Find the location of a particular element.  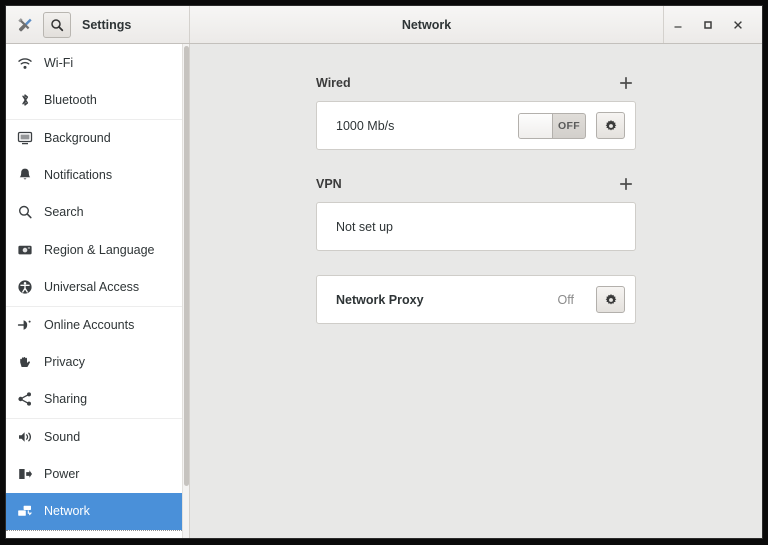

universal-access-icon is located at coordinates (24, 287).